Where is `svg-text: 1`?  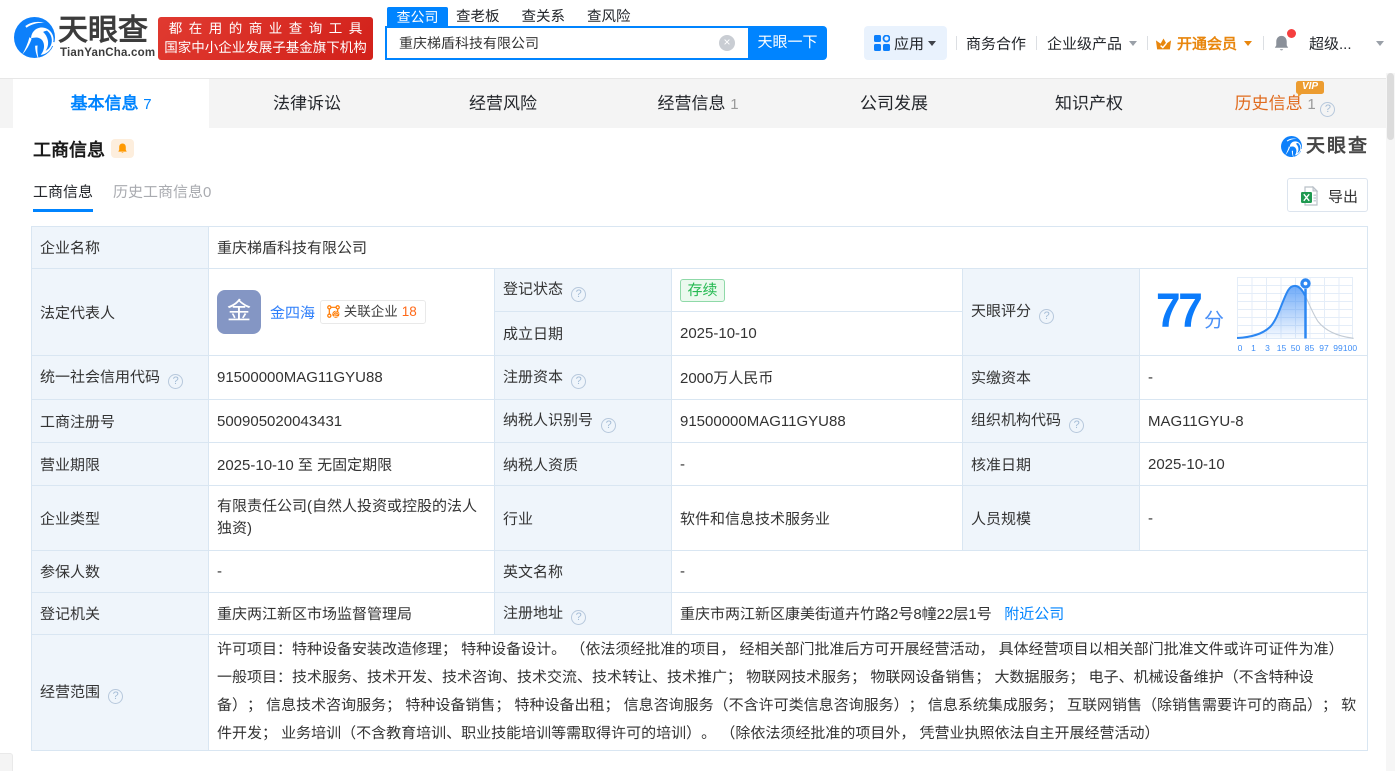 svg-text: 1 is located at coordinates (1253, 348).